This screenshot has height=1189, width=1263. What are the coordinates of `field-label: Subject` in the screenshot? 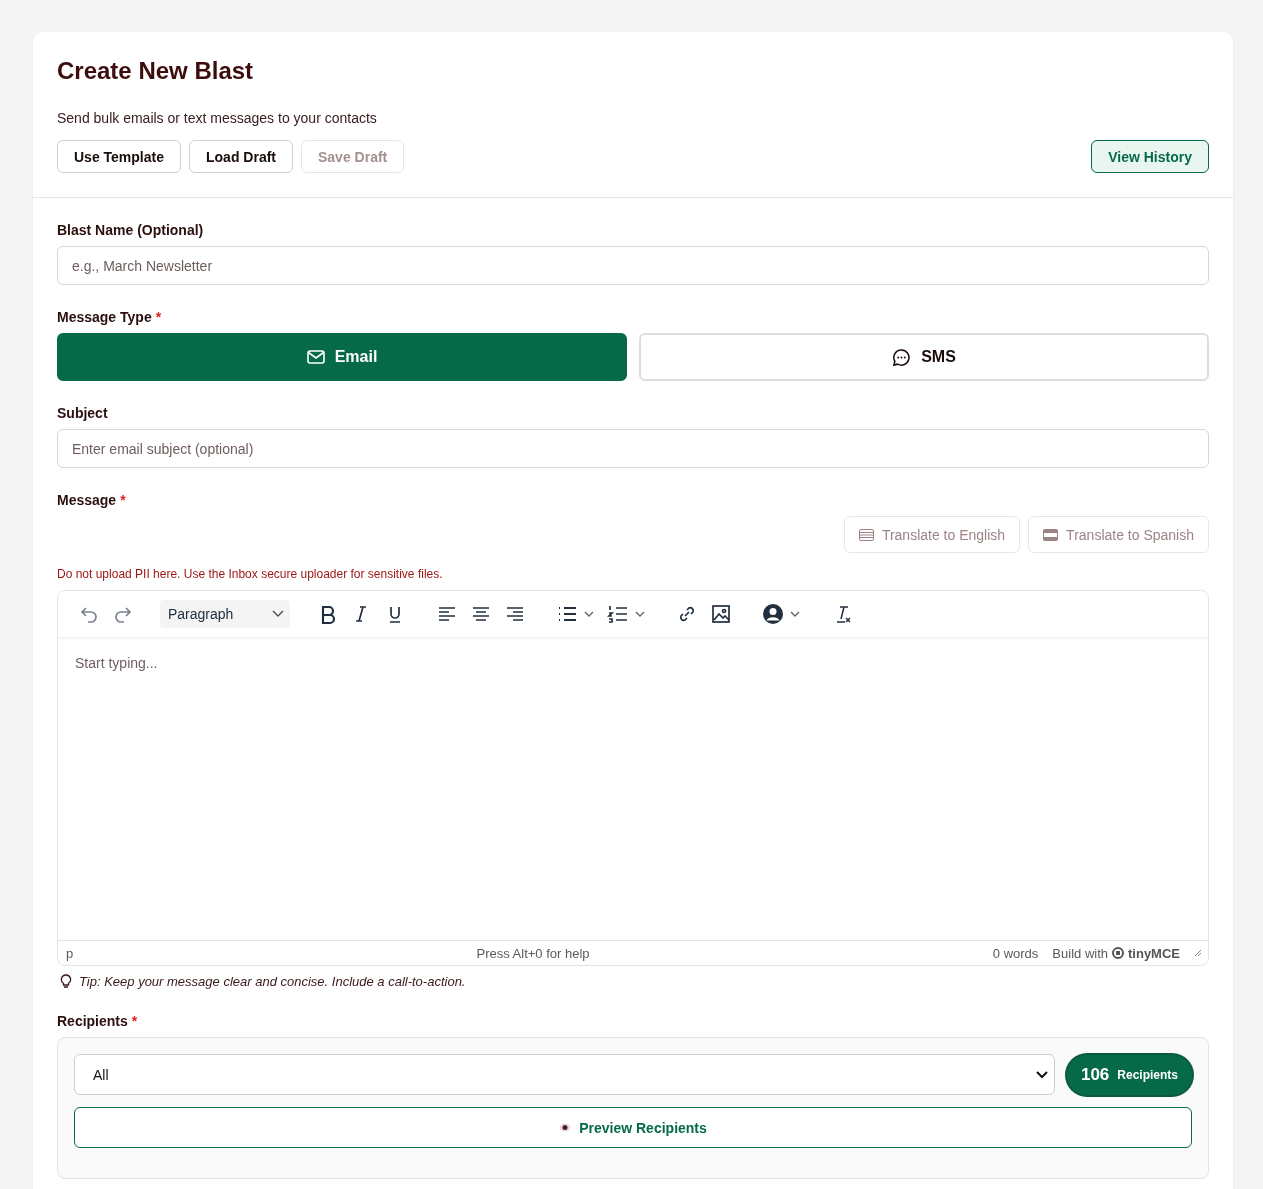 It's located at (82, 413).